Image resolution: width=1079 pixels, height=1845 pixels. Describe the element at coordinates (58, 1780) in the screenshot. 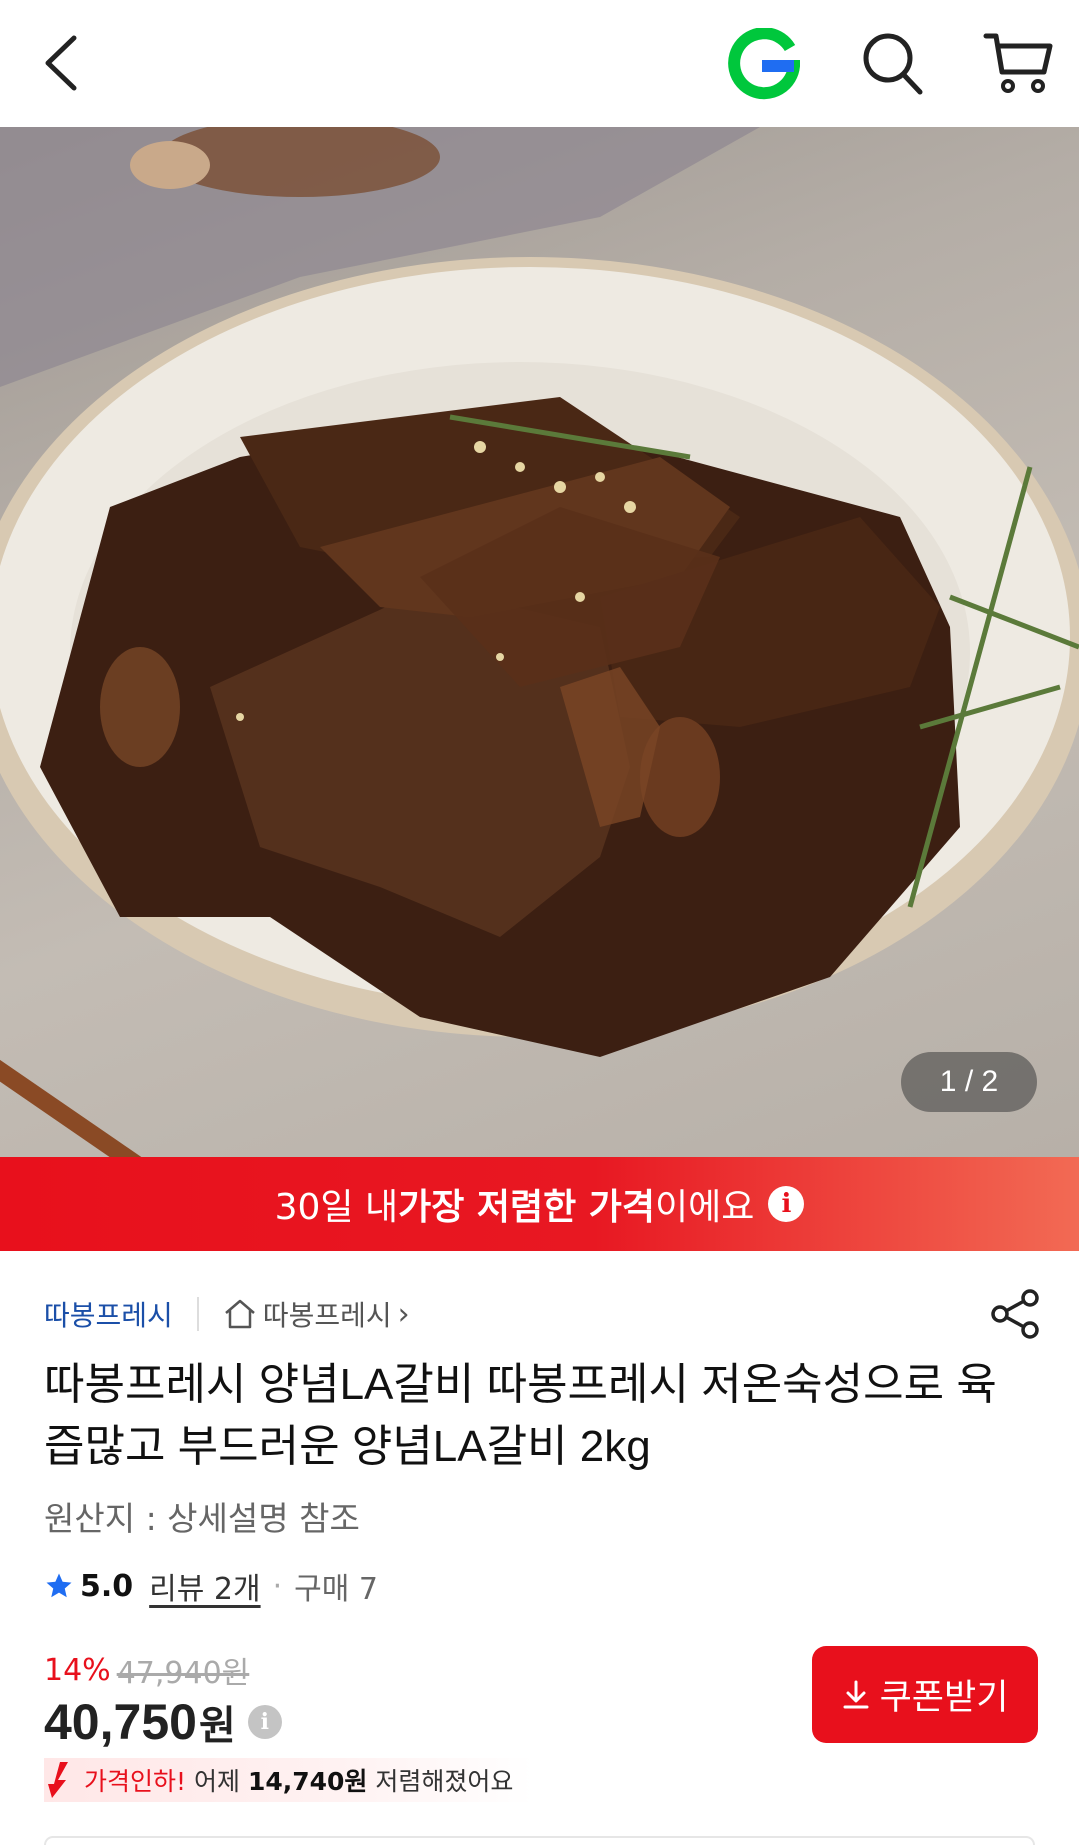

I see `arrow-down-icon` at that location.